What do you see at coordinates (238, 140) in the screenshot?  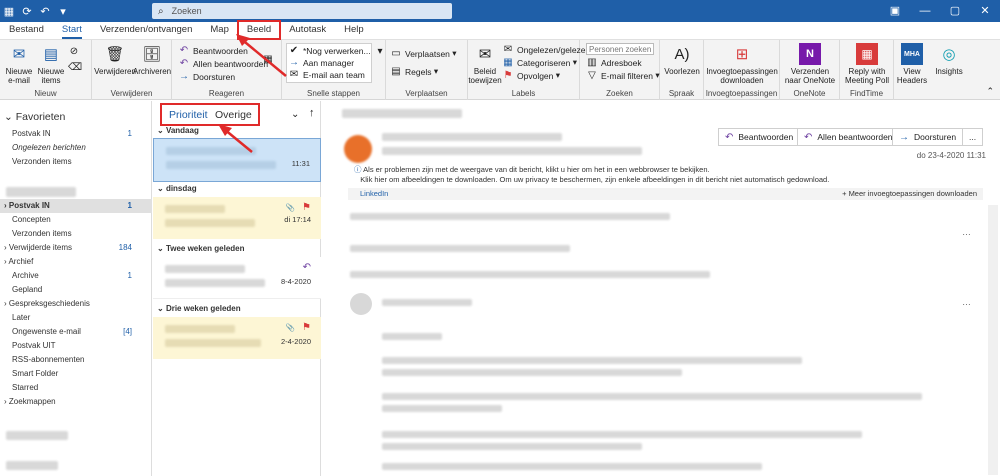 I see `arrow-to-tabs` at bounding box center [238, 140].